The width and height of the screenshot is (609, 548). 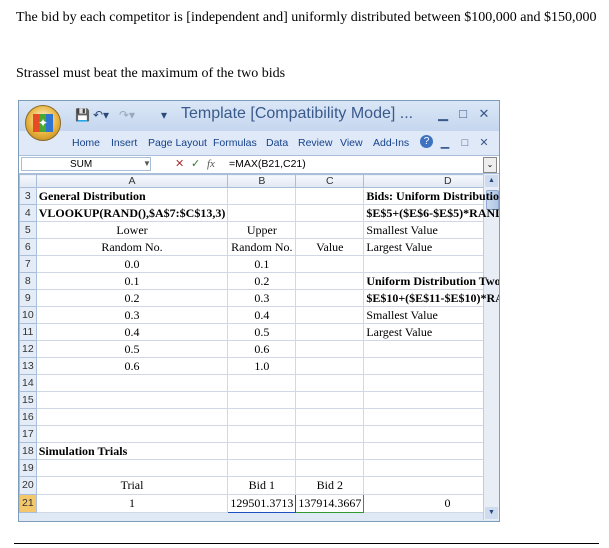 I want to click on select-all-corner, so click(x=28, y=181).